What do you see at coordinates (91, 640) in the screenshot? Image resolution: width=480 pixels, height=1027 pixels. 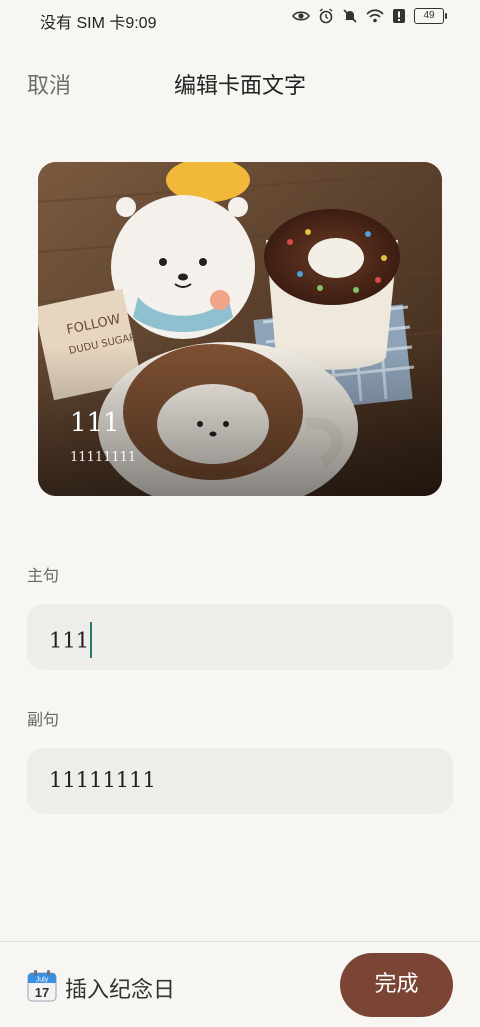 I see `text-caret` at bounding box center [91, 640].